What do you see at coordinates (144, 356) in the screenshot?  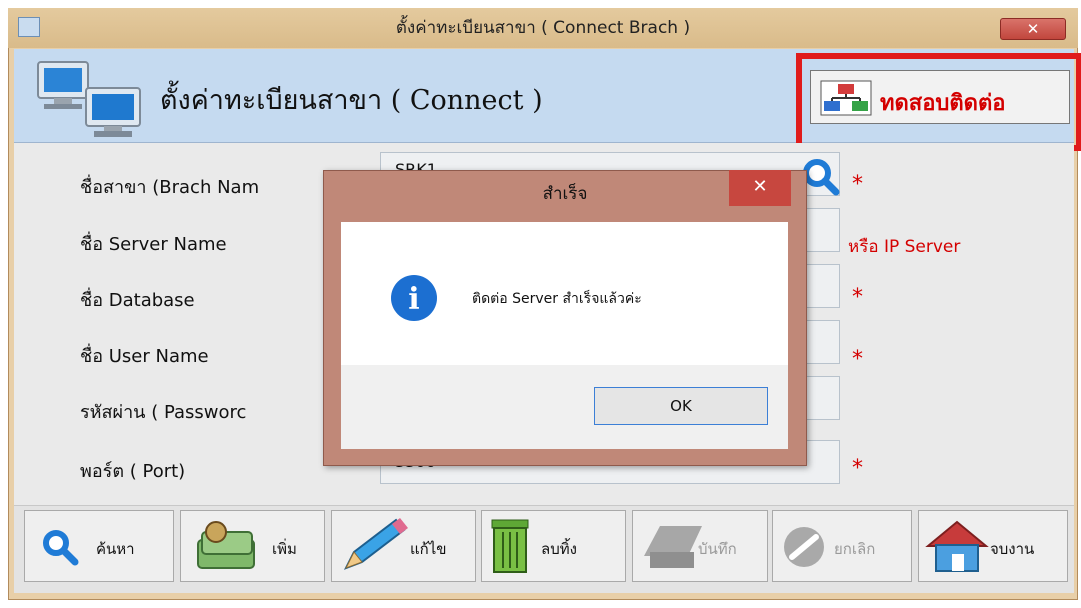 I see `field-label-user-name: ชื่อ User Name` at bounding box center [144, 356].